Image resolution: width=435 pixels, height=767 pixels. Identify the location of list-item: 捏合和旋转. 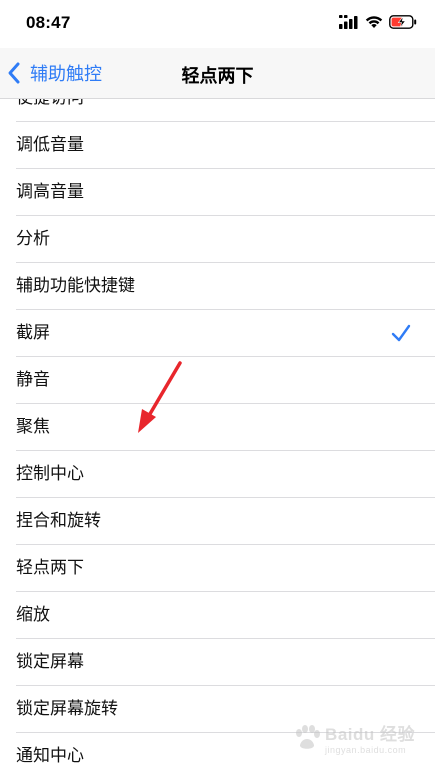
(225, 521).